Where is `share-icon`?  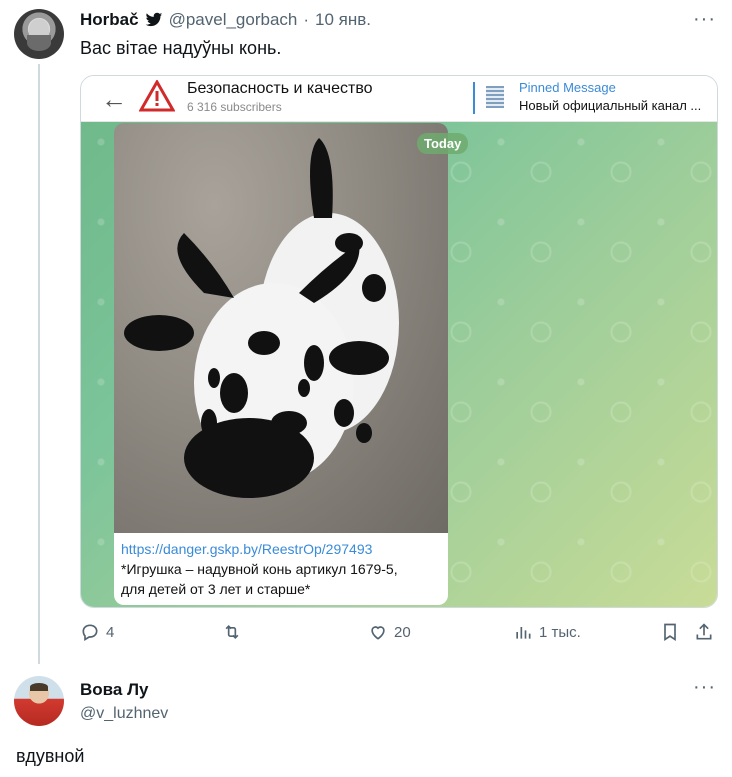
share-icon is located at coordinates (704, 631).